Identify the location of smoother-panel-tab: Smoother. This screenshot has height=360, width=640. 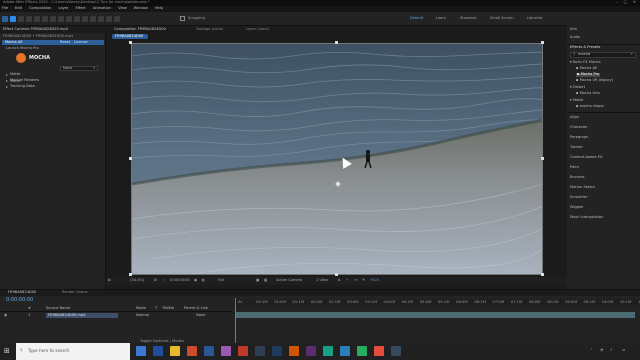
(579, 197).